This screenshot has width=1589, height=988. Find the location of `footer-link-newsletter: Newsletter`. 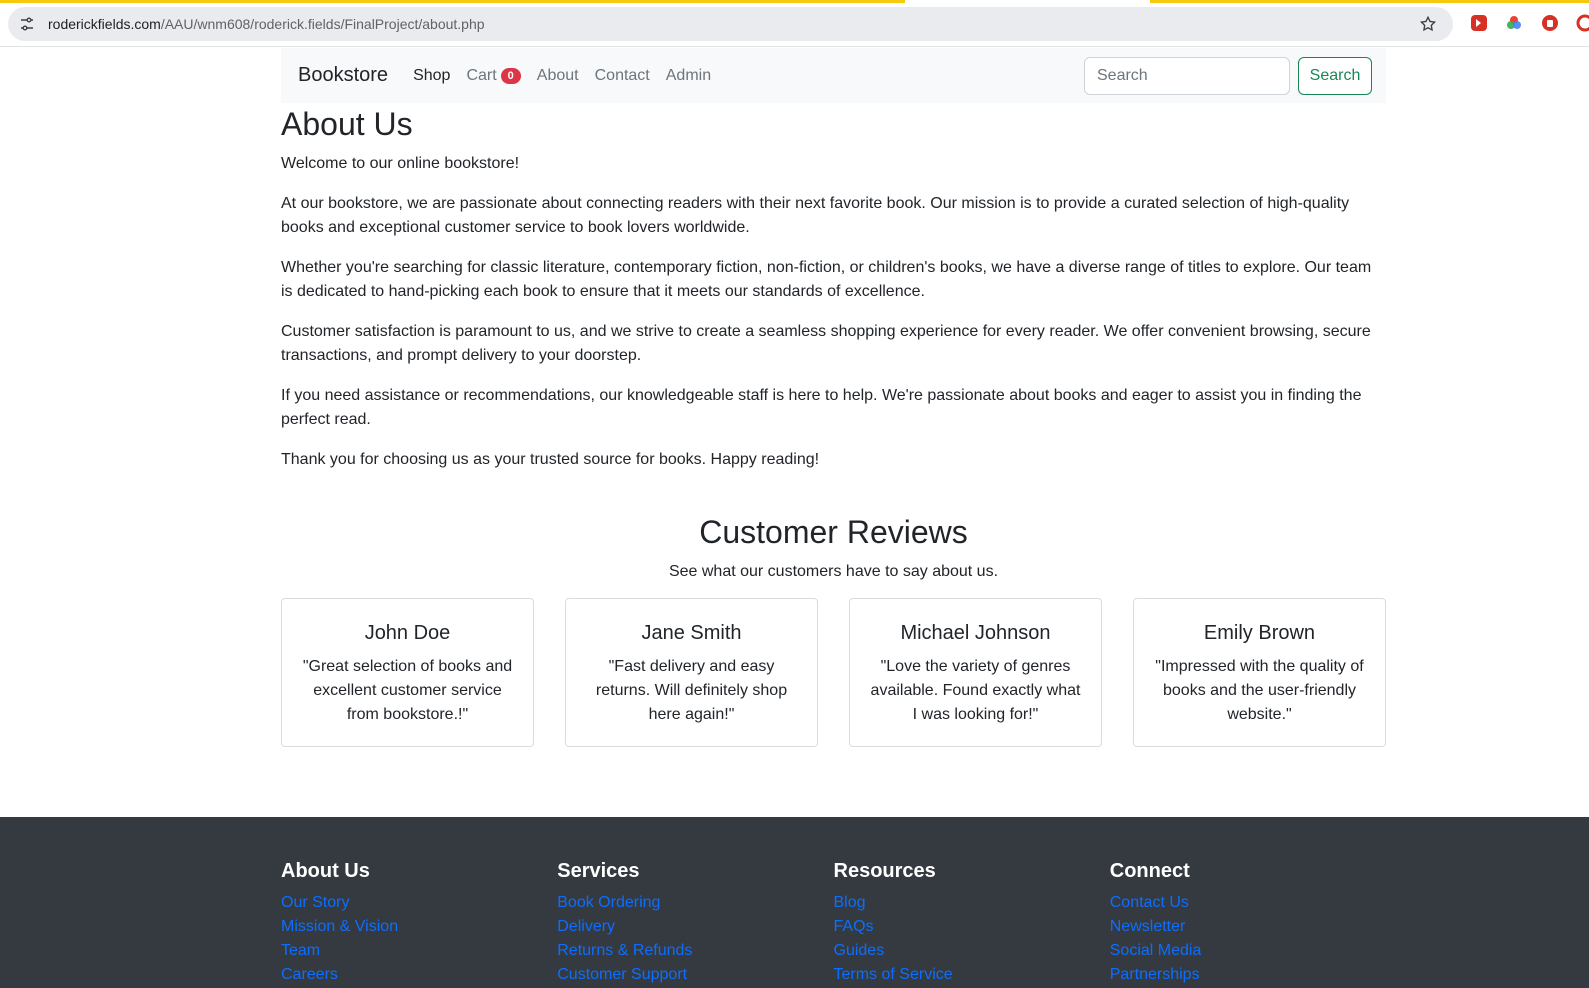

footer-link-newsletter: Newsletter is located at coordinates (1248, 927).